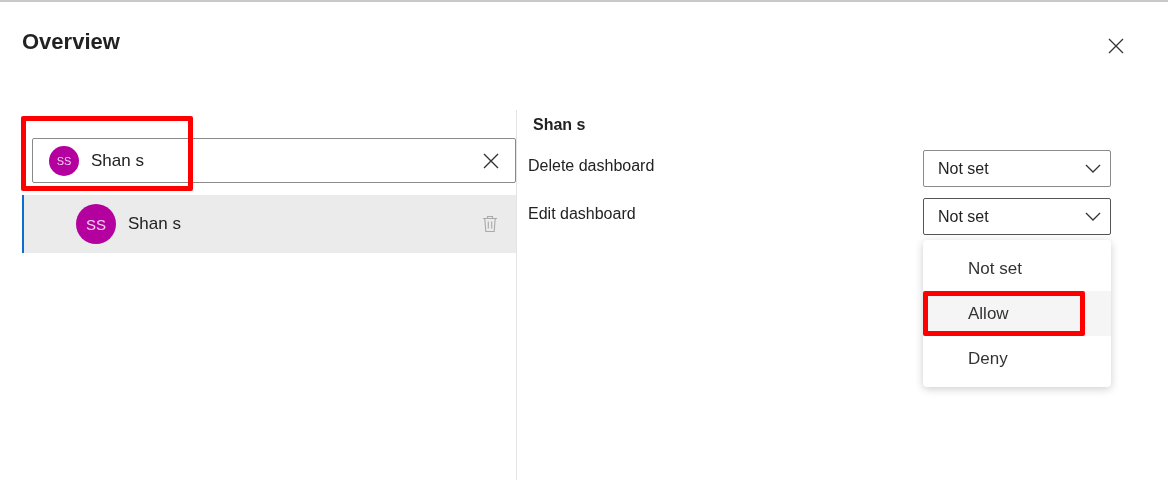 Image resolution: width=1168 pixels, height=480 pixels. Describe the element at coordinates (71, 41) in the screenshot. I see `dialog-title: Overview` at that location.